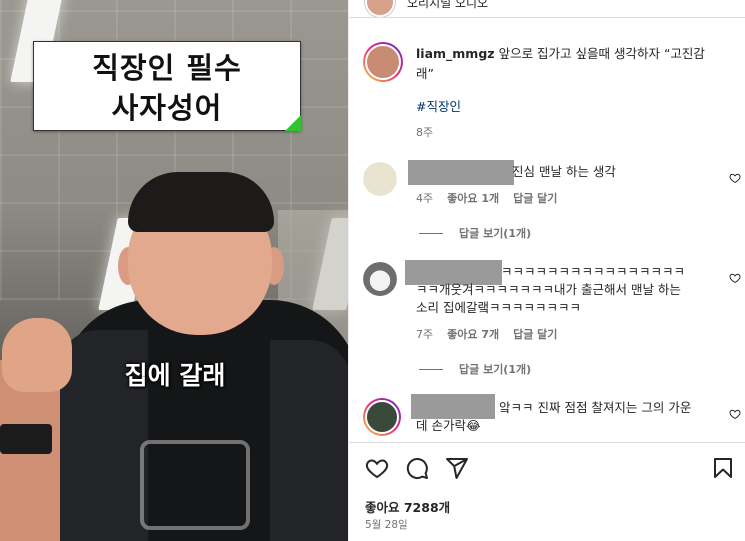  I want to click on redacted-username, so click(461, 172).